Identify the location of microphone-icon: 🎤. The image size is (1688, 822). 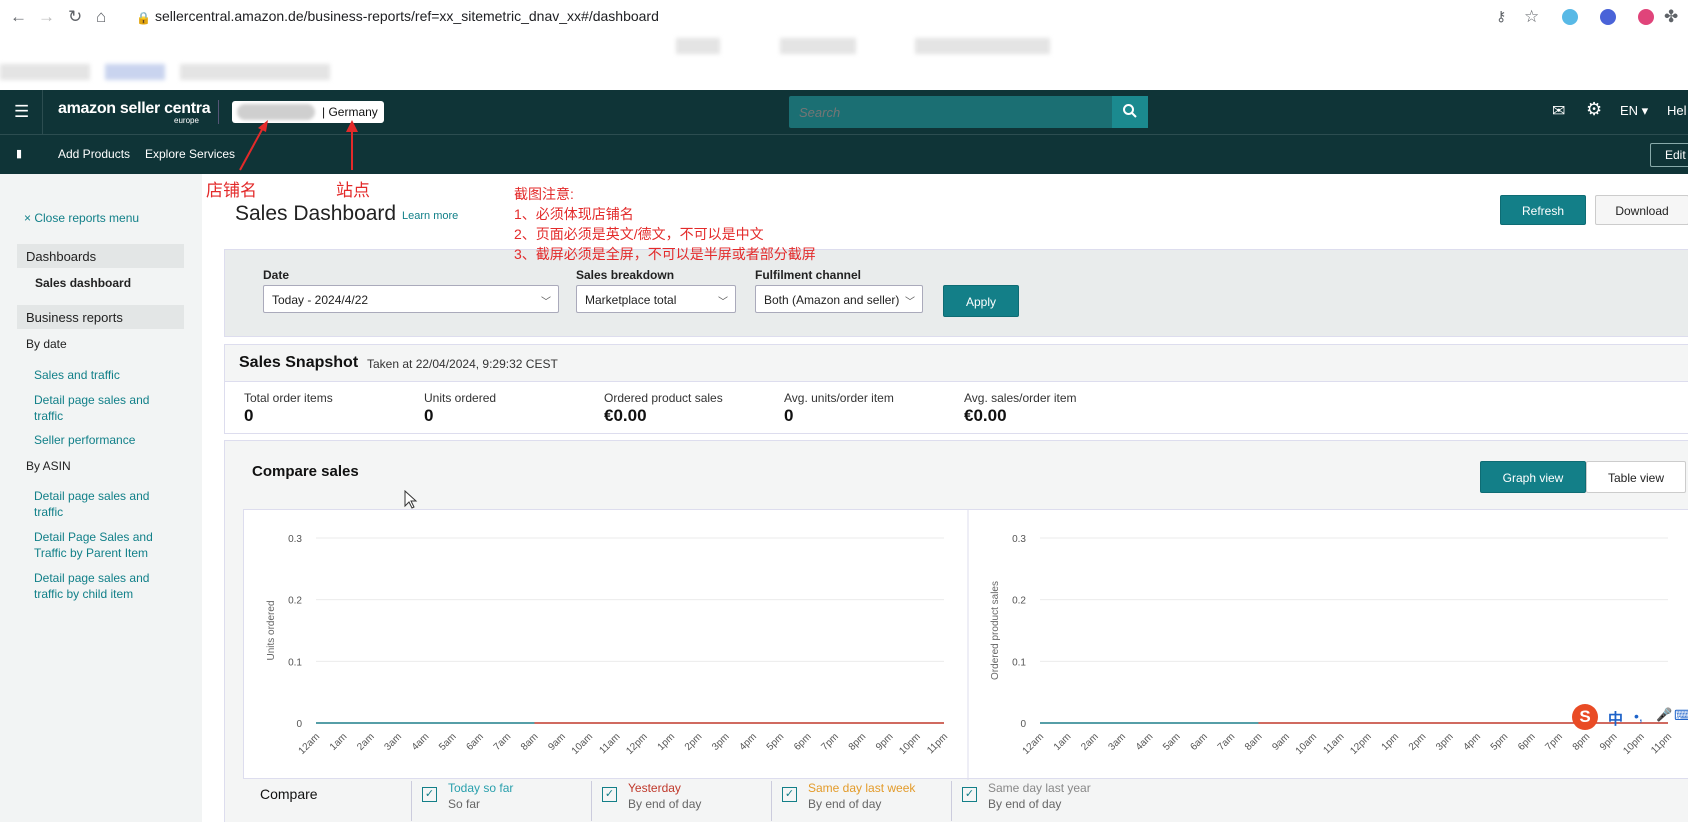
(1664, 715).